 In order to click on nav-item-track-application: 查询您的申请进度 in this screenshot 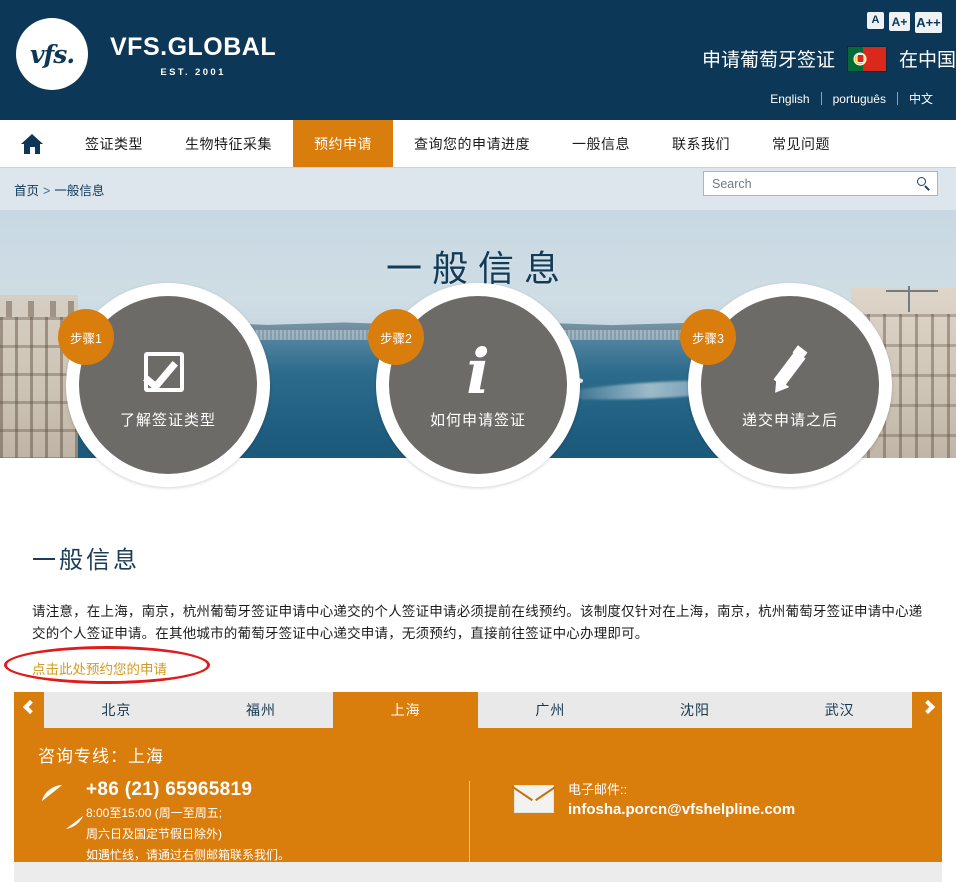, I will do `click(472, 143)`.